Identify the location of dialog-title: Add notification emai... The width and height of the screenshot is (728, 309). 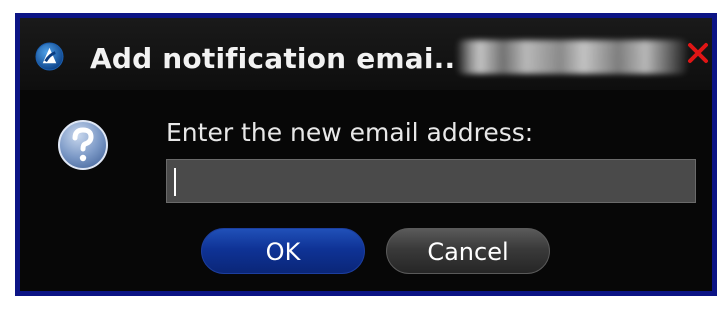
(273, 58).